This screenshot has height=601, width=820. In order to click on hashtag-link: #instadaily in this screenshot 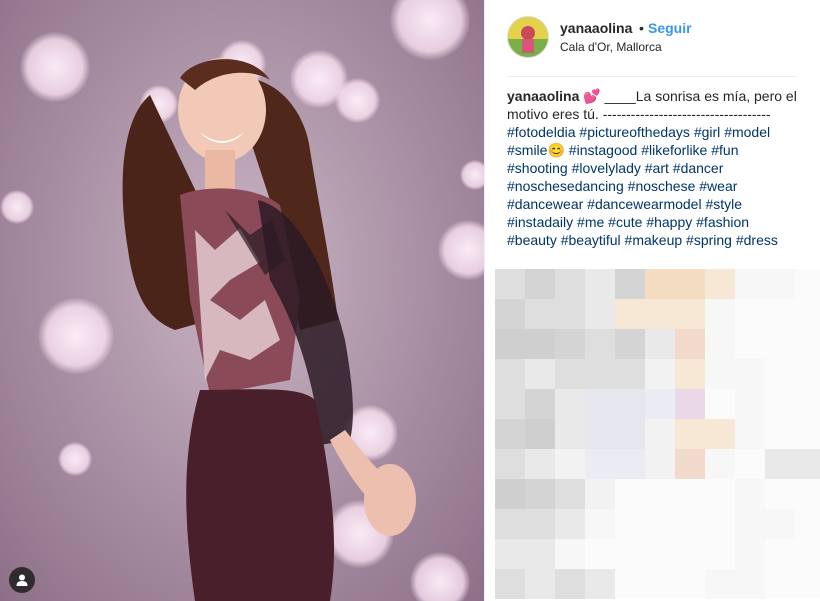, I will do `click(540, 222)`.